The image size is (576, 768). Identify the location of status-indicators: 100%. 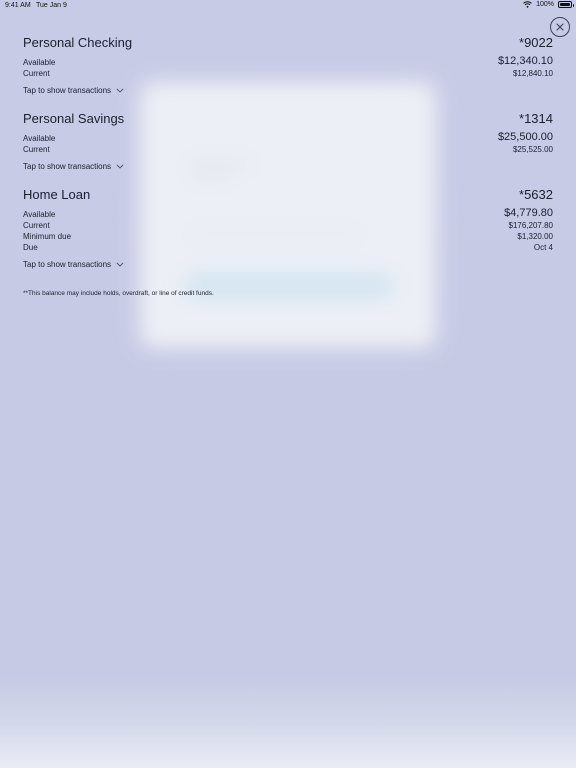
(548, 4).